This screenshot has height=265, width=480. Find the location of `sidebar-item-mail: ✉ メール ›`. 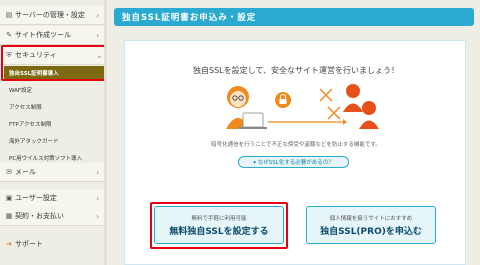

sidebar-item-mail: ✉ メール › is located at coordinates (53, 172).